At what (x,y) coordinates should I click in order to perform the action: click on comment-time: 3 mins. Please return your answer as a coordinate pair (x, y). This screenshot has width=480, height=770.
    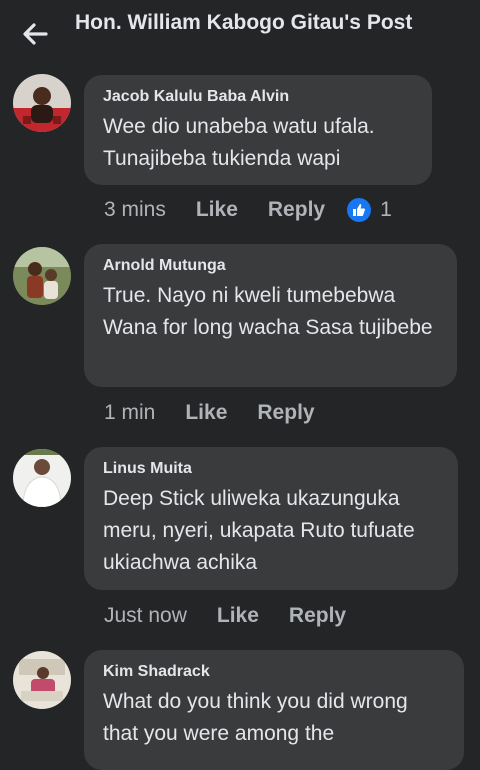
    Looking at the image, I should click on (135, 210).